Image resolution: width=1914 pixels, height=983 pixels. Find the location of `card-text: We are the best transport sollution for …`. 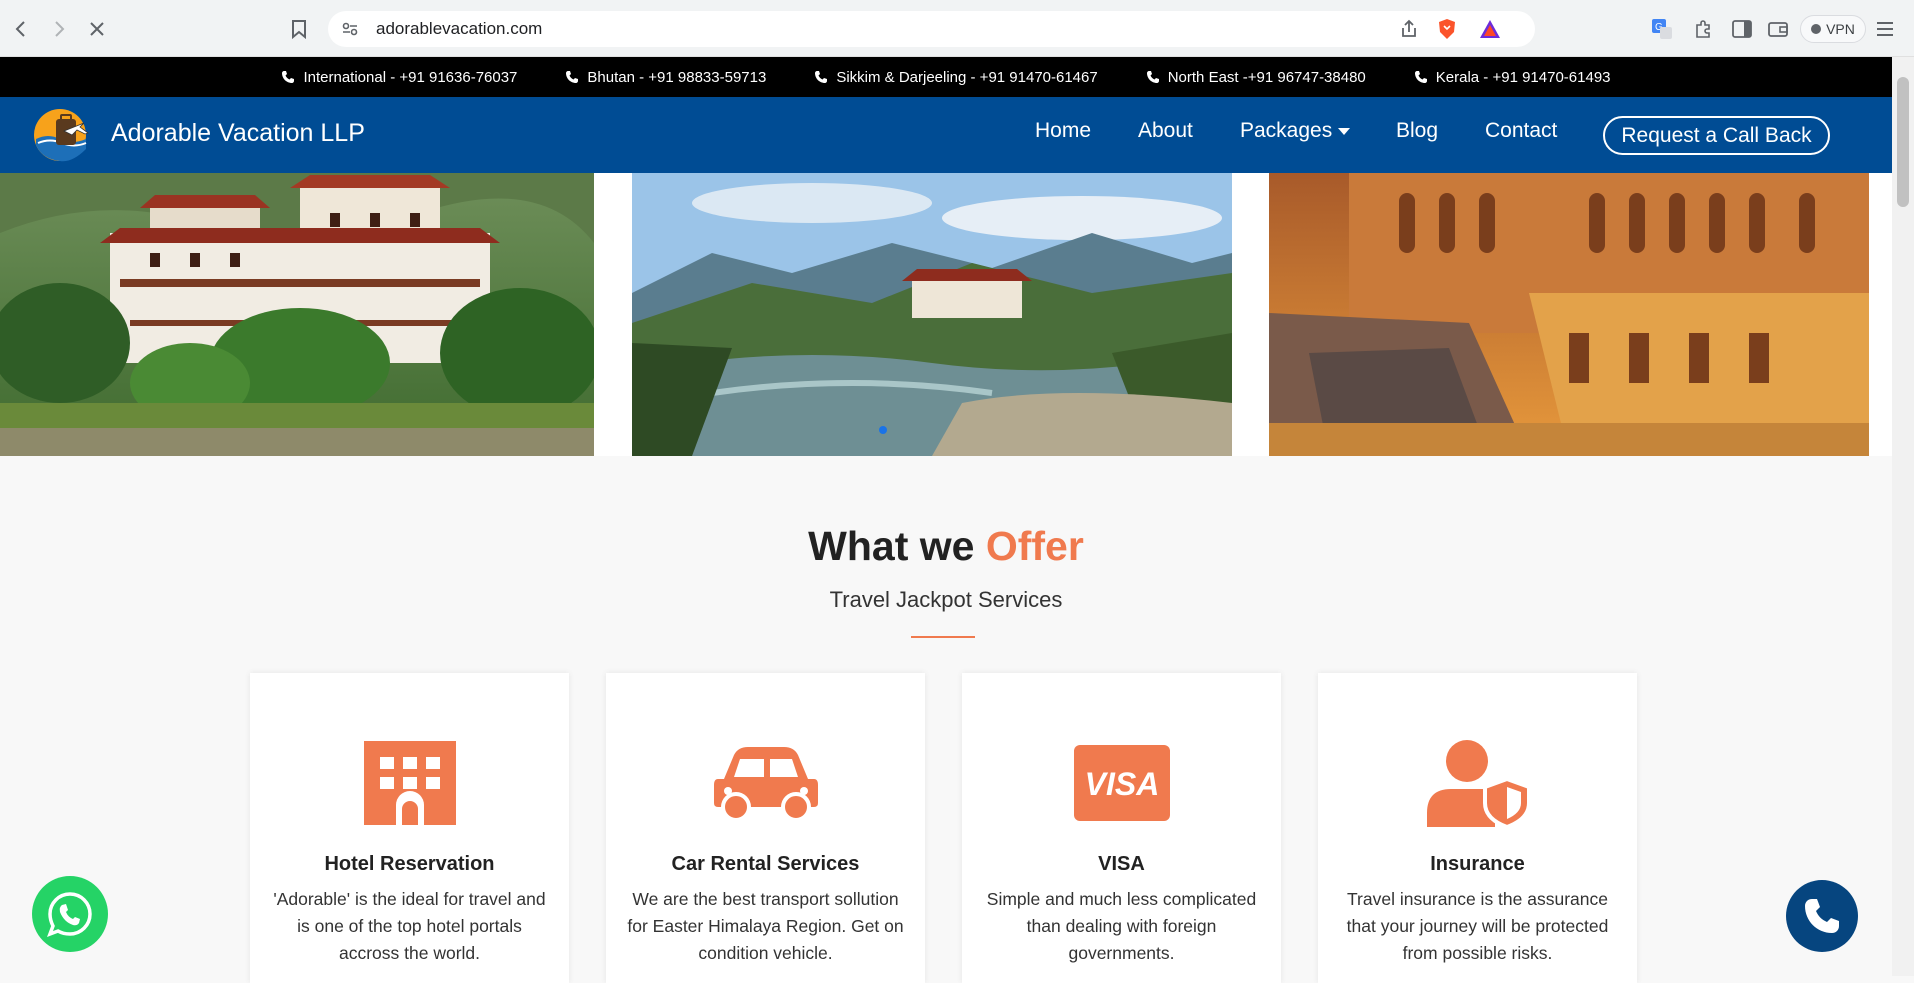

card-text: We are the best transport sollution for … is located at coordinates (765, 926).